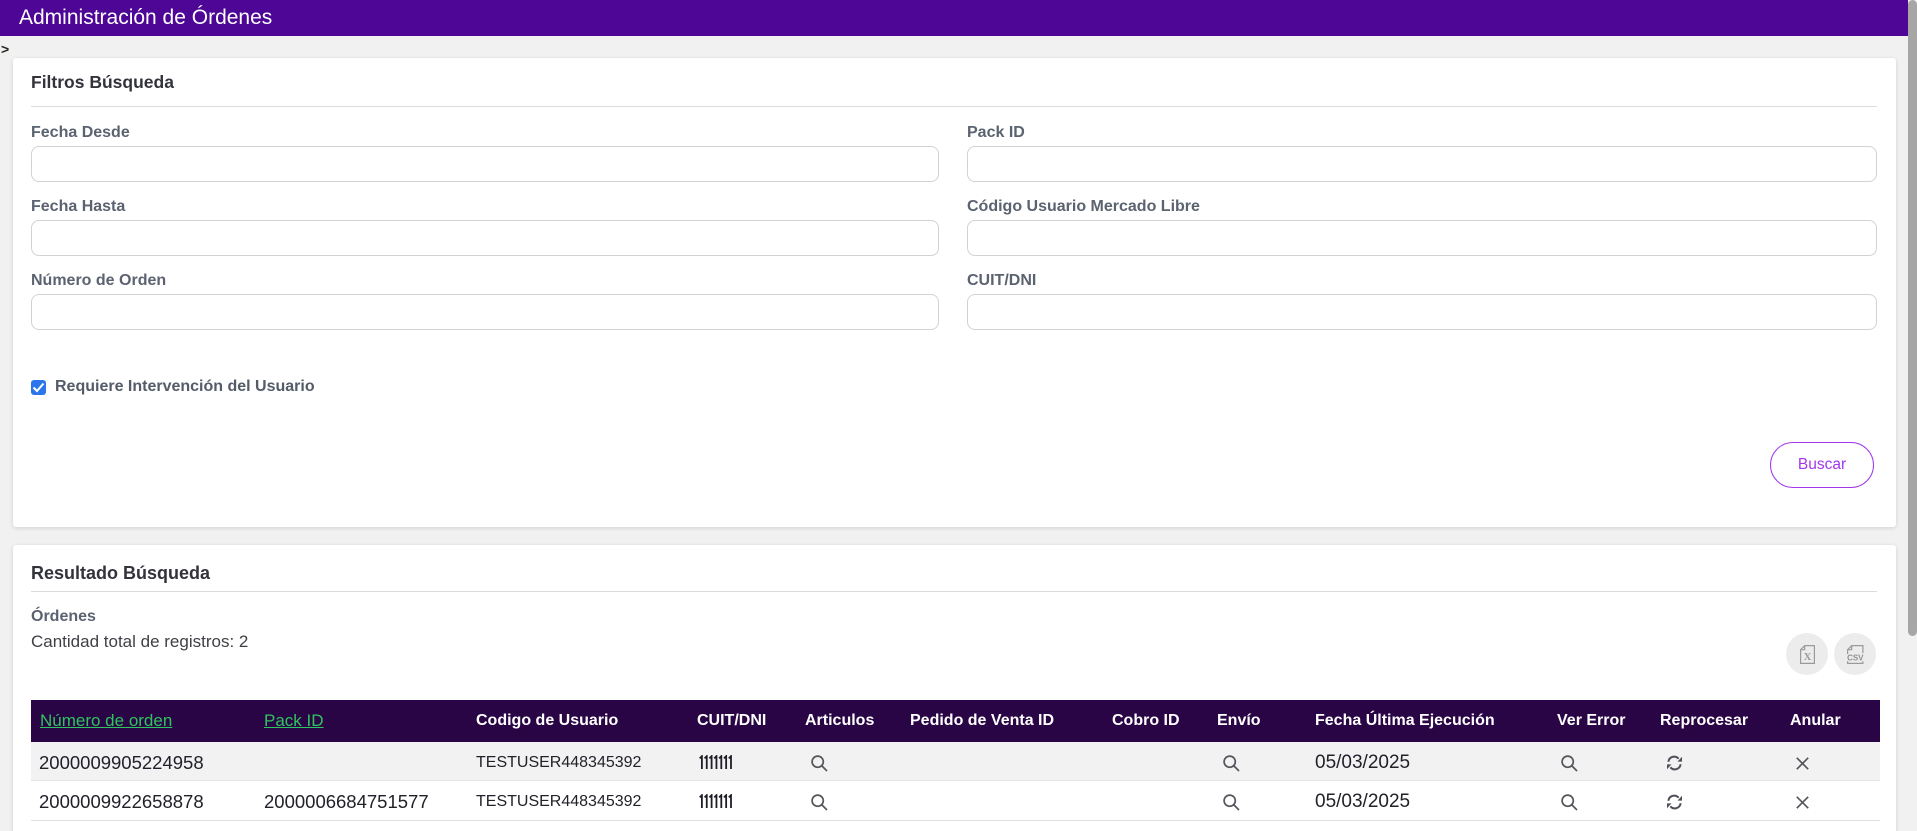 Image resolution: width=1917 pixels, height=831 pixels. I want to click on svg-text: CSV, so click(1855, 657).